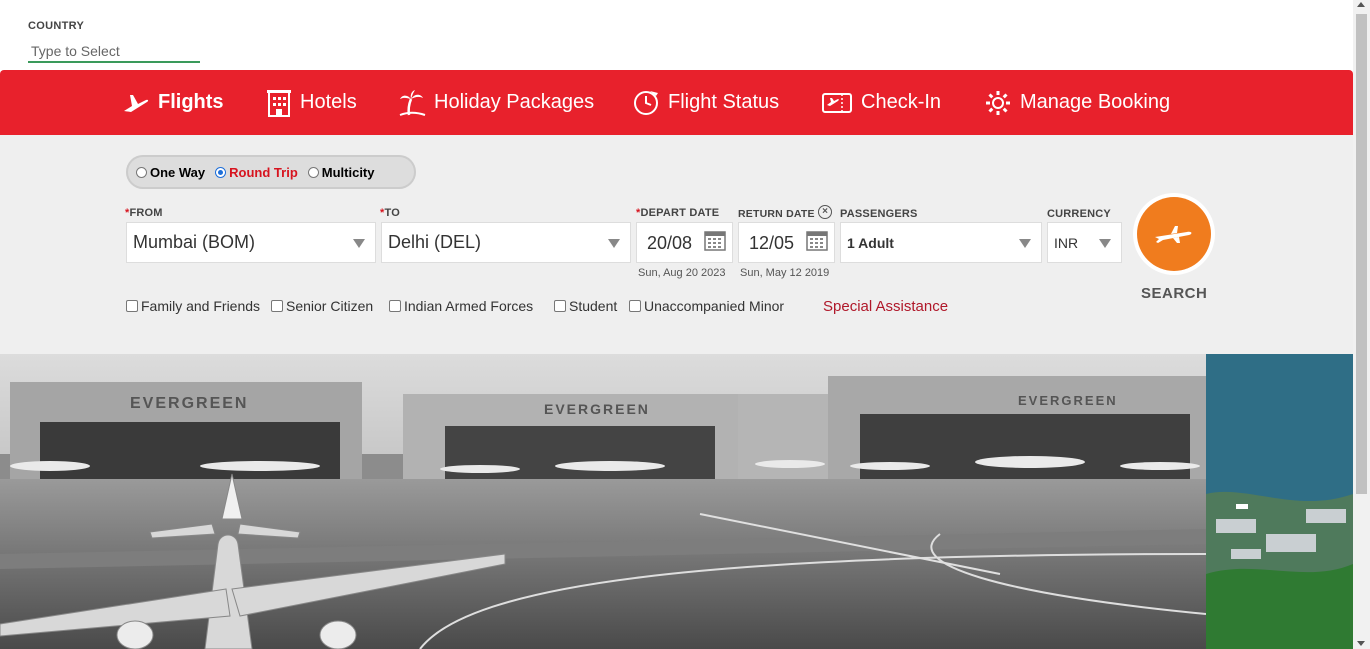 This screenshot has width=1370, height=649. What do you see at coordinates (506, 242) in the screenshot?
I see `to-select: Delhi (DEL)` at bounding box center [506, 242].